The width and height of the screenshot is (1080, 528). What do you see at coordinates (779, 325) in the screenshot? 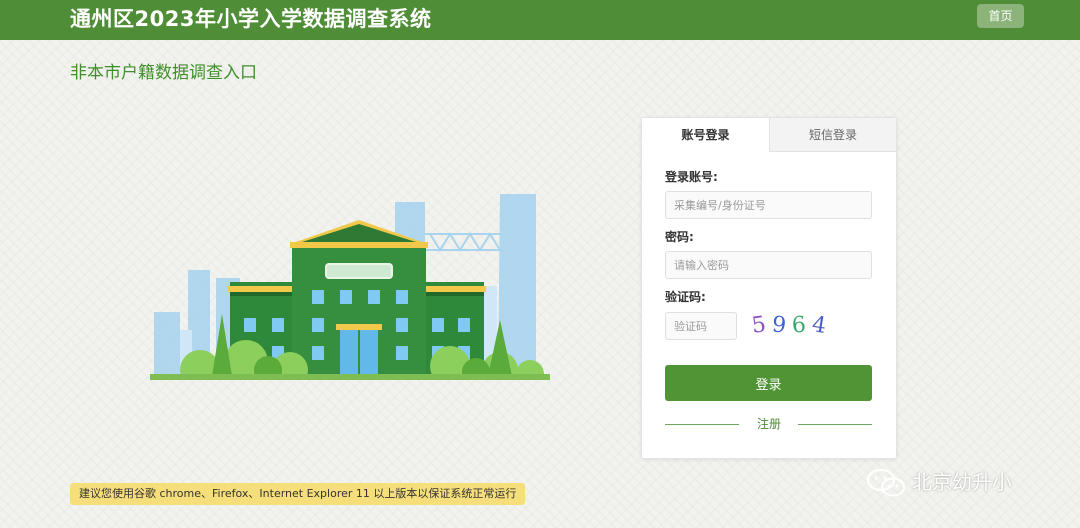
I see `captcha-digit: 9` at bounding box center [779, 325].